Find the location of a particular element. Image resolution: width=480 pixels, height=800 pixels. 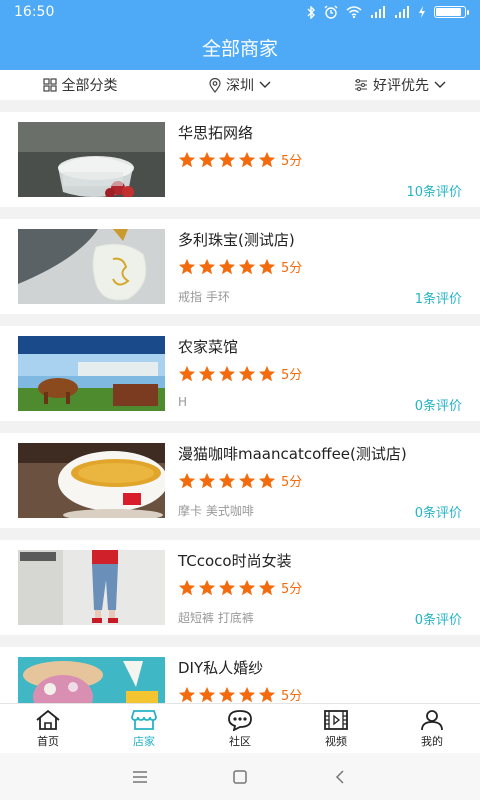

shop-icon is located at coordinates (144, 719).